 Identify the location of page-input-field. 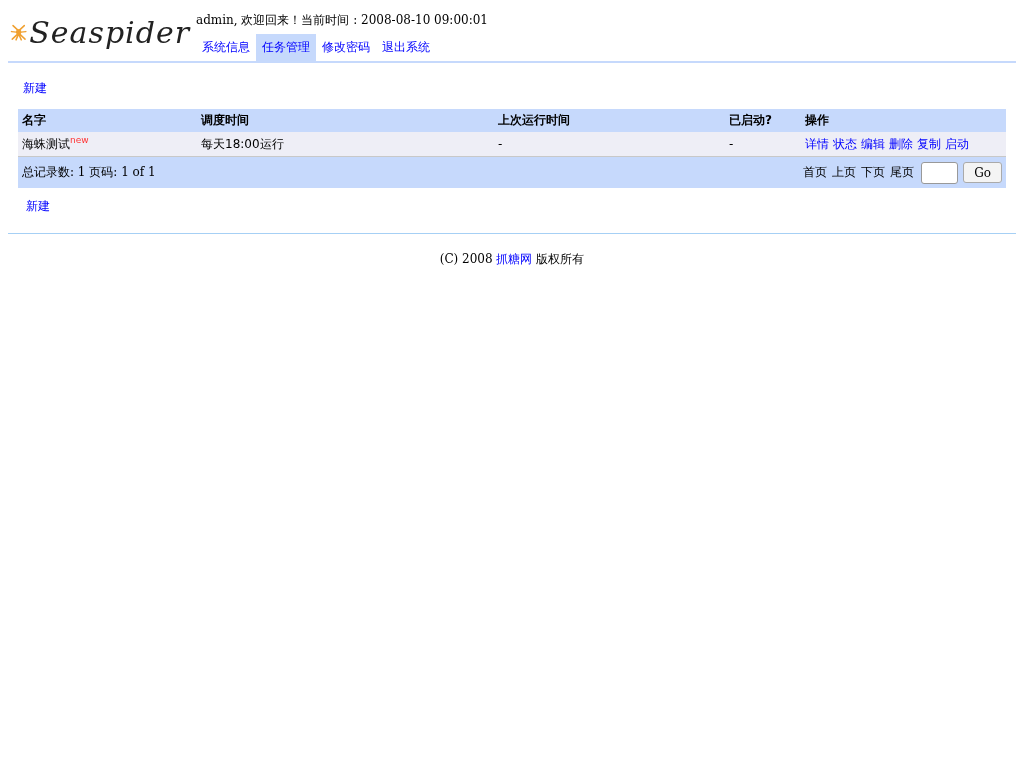
(940, 172).